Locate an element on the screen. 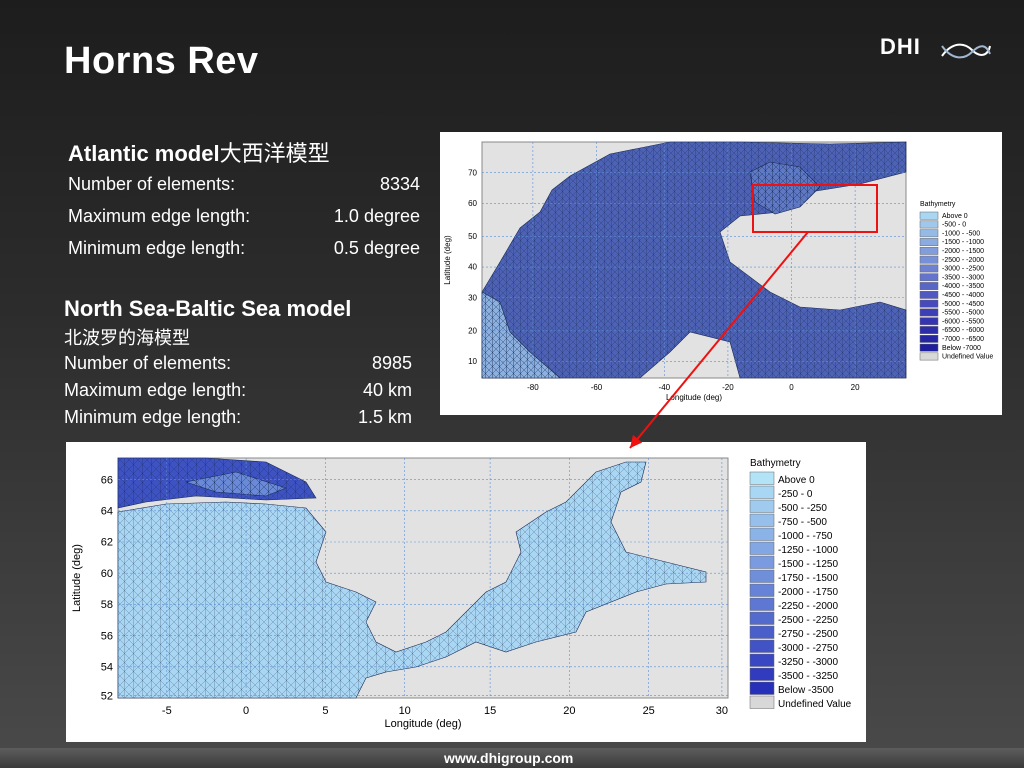 The width and height of the screenshot is (1024, 768). legend-label: -2250 - -2000 is located at coordinates (808, 606).